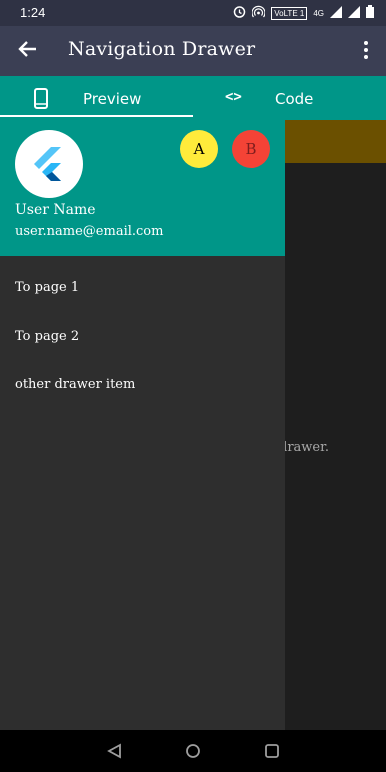 This screenshot has height=772, width=386. Describe the element at coordinates (199, 149) in the screenshot. I see `account-a-avatar: A` at that location.